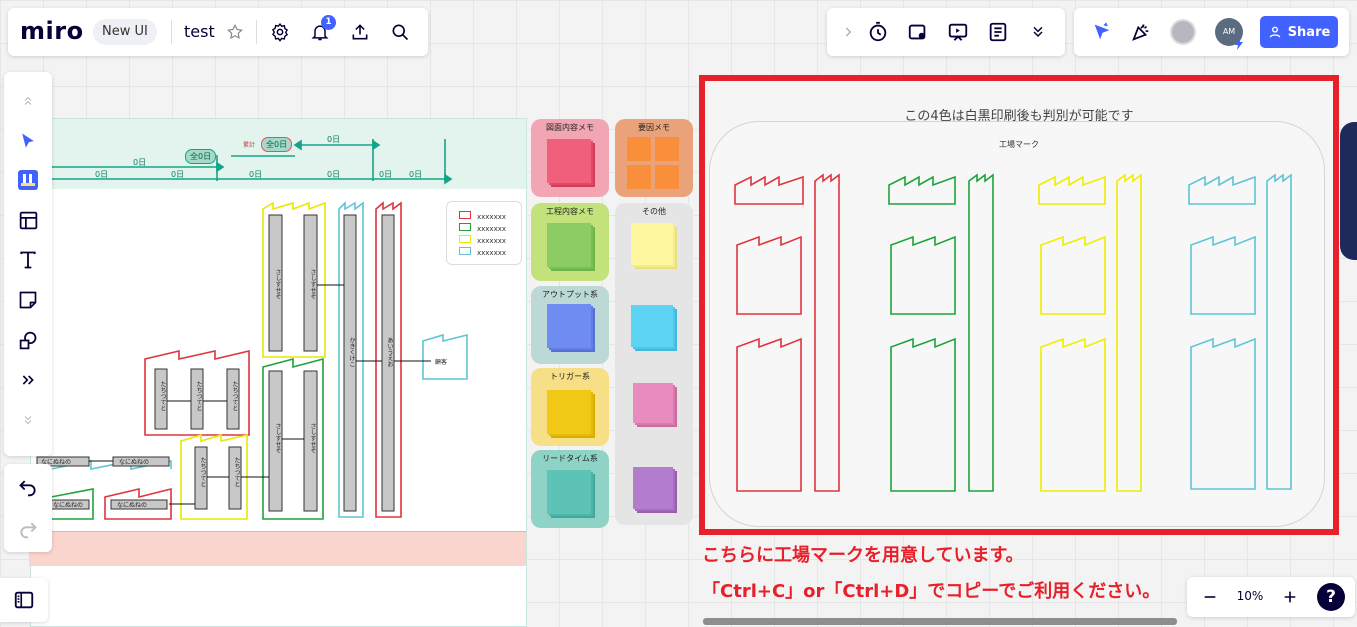 The width and height of the screenshot is (1357, 627). Describe the element at coordinates (28, 508) in the screenshot. I see `history-toolbar` at that location.